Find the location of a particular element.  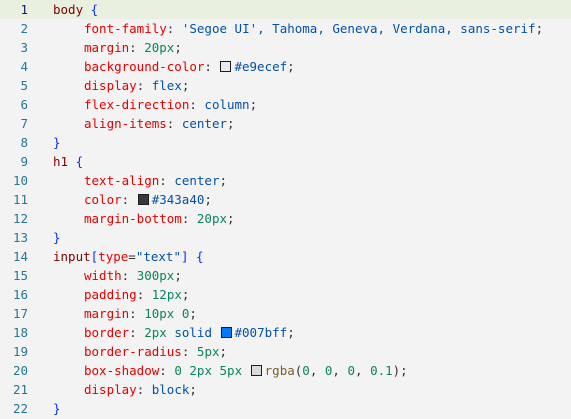

line-code: h1 { is located at coordinates (68, 161).